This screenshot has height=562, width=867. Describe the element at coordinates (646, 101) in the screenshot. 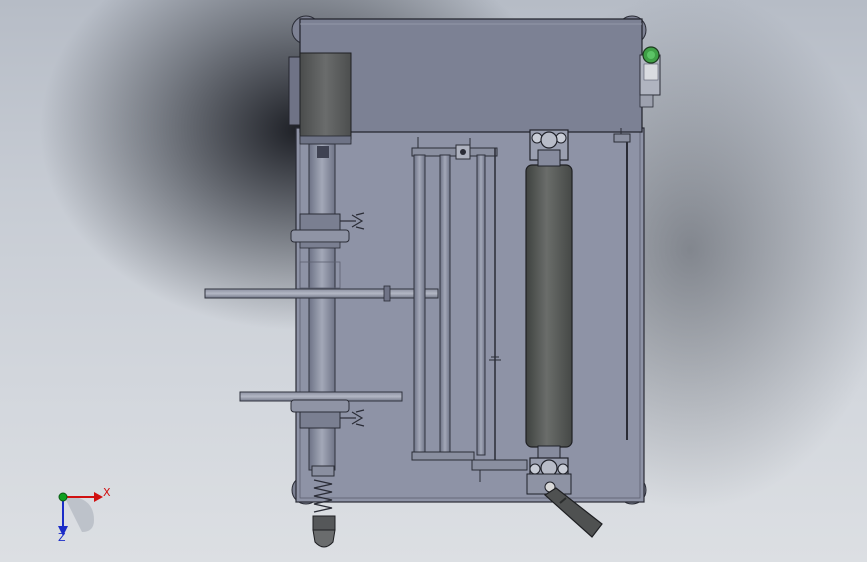

I see `control-box-mount` at that location.